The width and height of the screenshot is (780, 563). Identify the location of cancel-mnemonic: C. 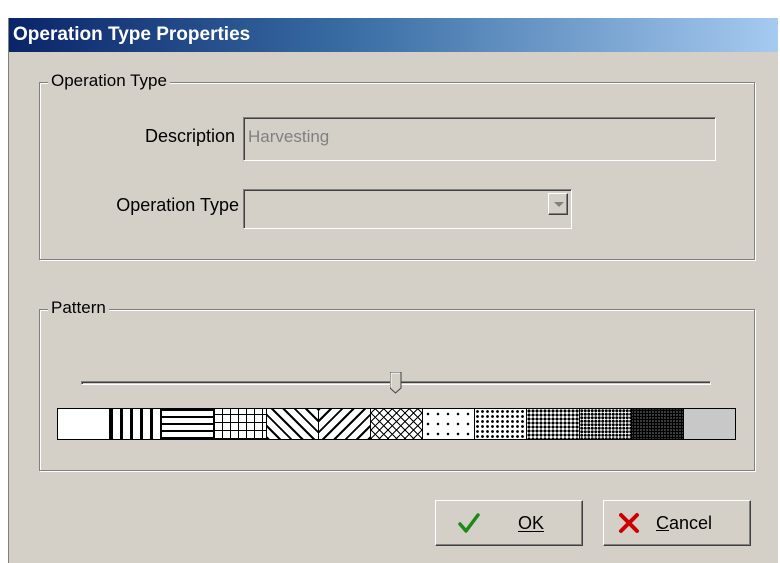
(662, 522).